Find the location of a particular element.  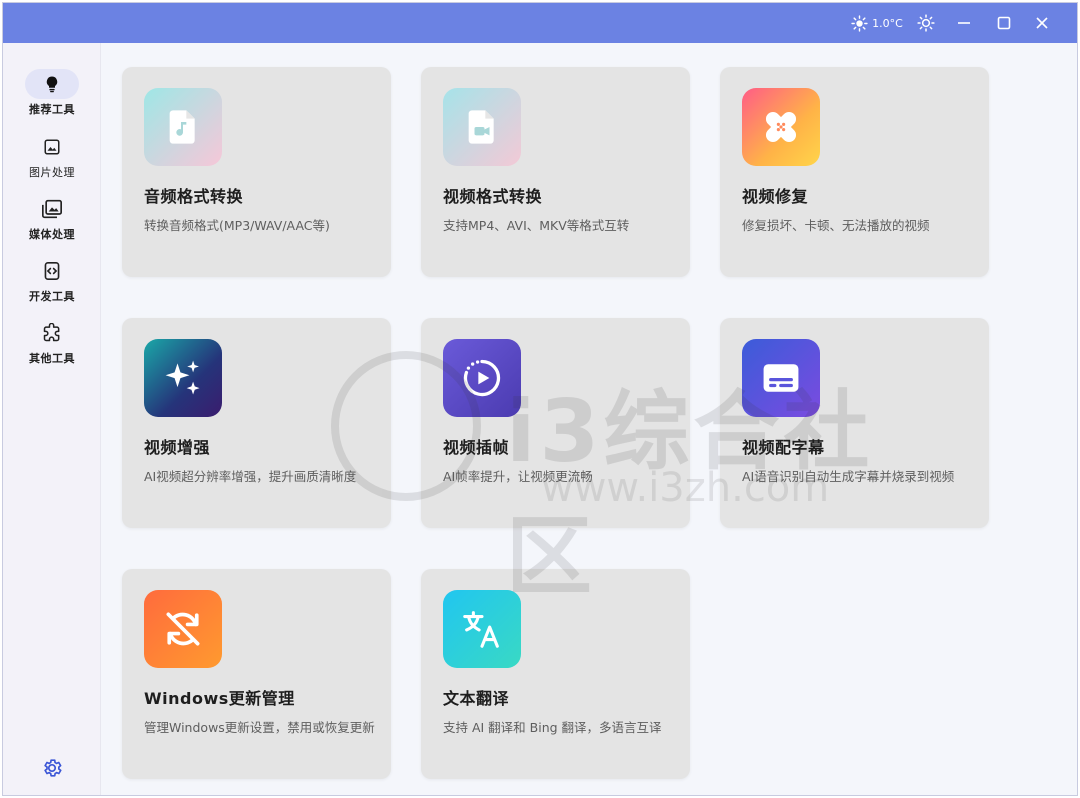

minimize-icon is located at coordinates (964, 23).